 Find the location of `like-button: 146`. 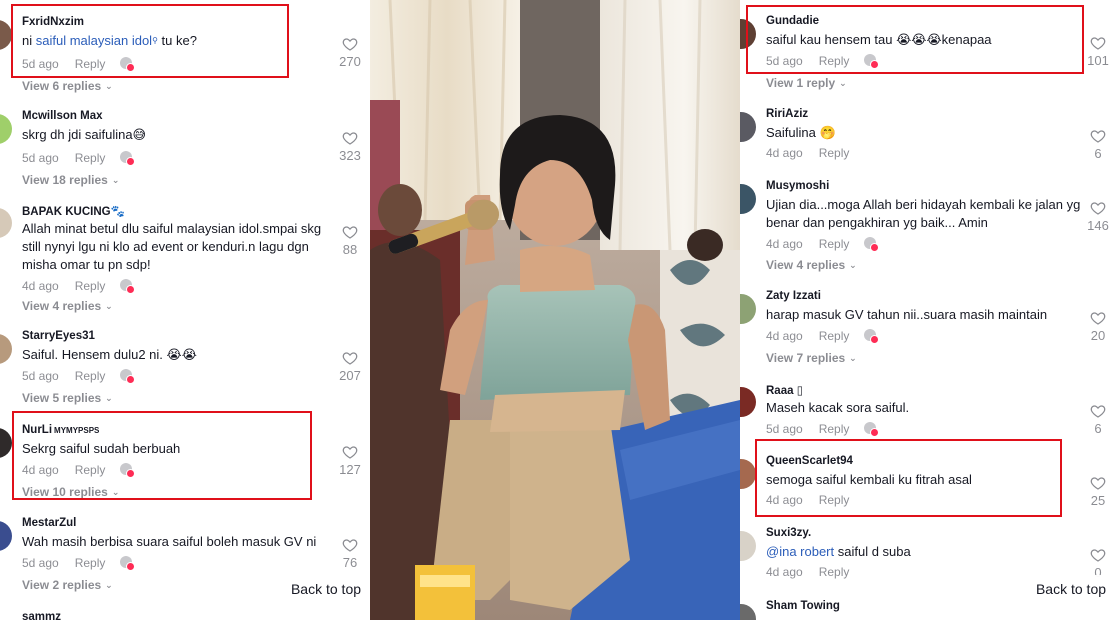

like-button: 146 is located at coordinates (1094, 216).